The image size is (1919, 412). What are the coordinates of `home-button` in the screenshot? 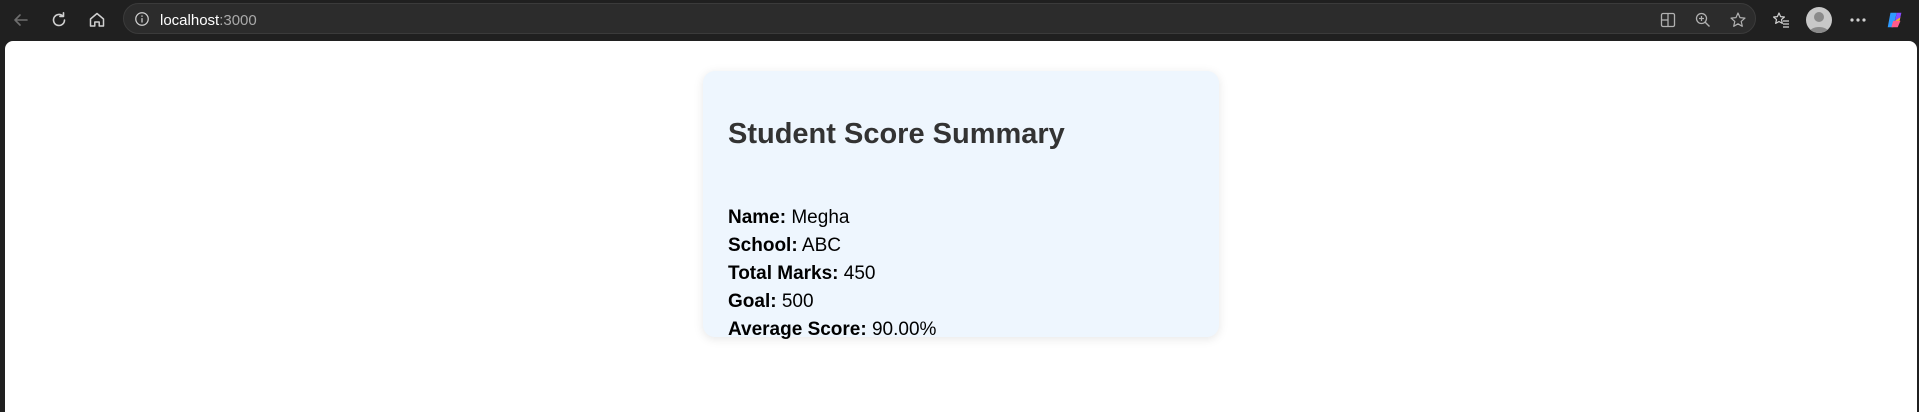 It's located at (97, 20).